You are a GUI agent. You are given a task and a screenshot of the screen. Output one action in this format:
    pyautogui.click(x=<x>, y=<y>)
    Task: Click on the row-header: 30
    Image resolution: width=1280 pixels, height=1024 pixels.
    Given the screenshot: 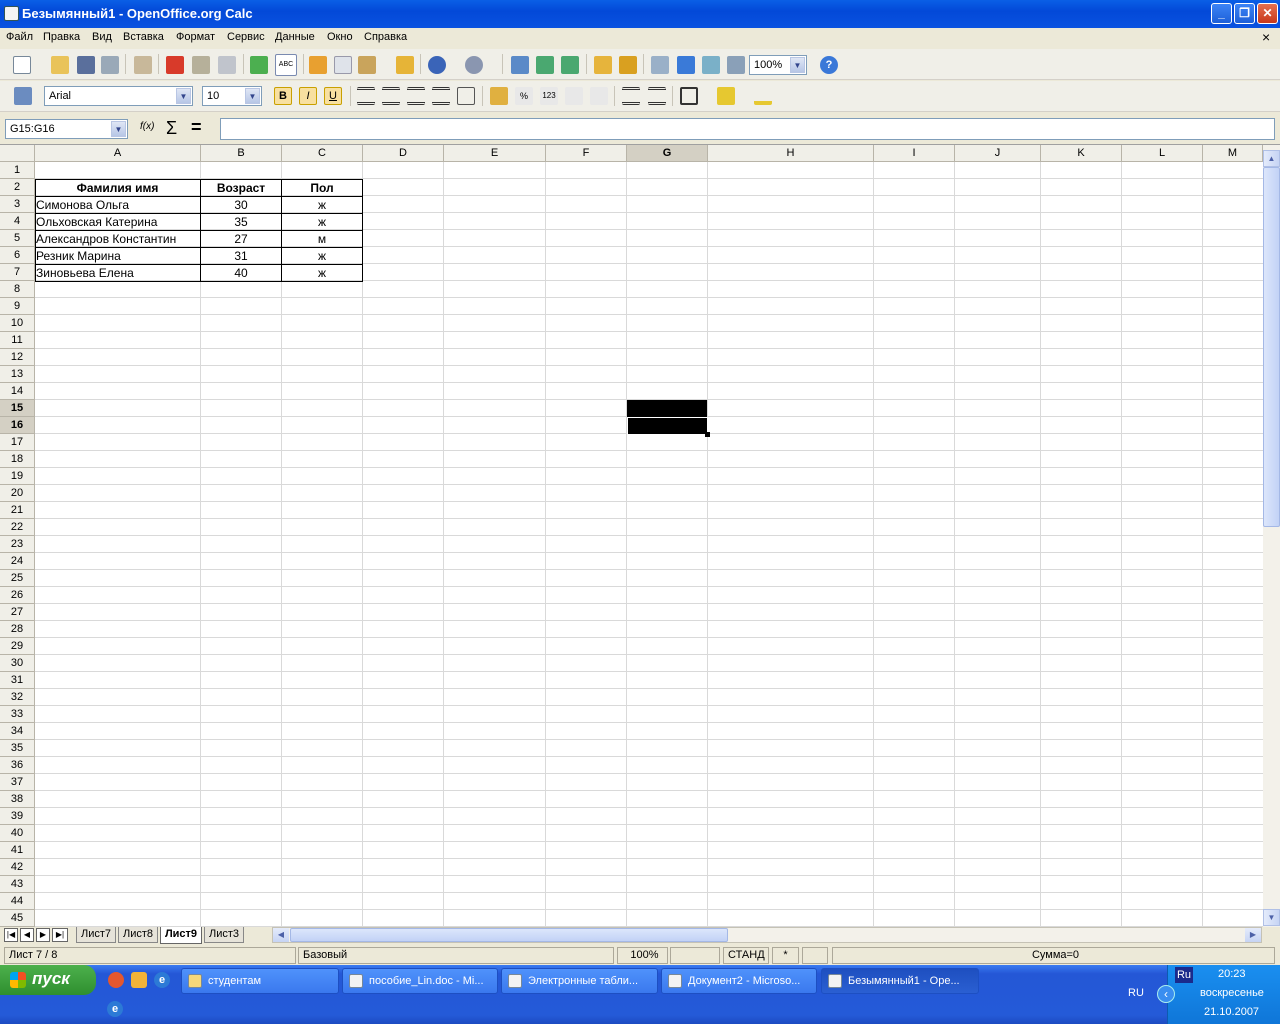 What is the action you would take?
    pyautogui.click(x=17, y=663)
    